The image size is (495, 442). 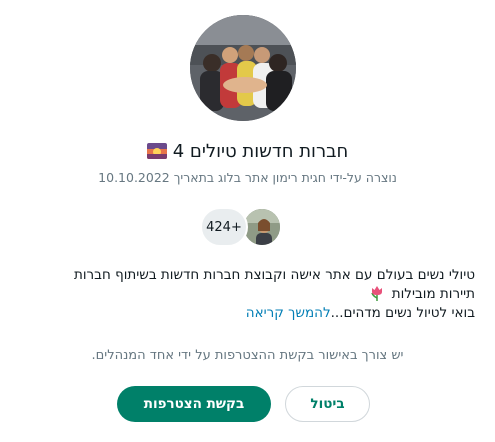 I want to click on member-count-badge: 424+, so click(x=224, y=227).